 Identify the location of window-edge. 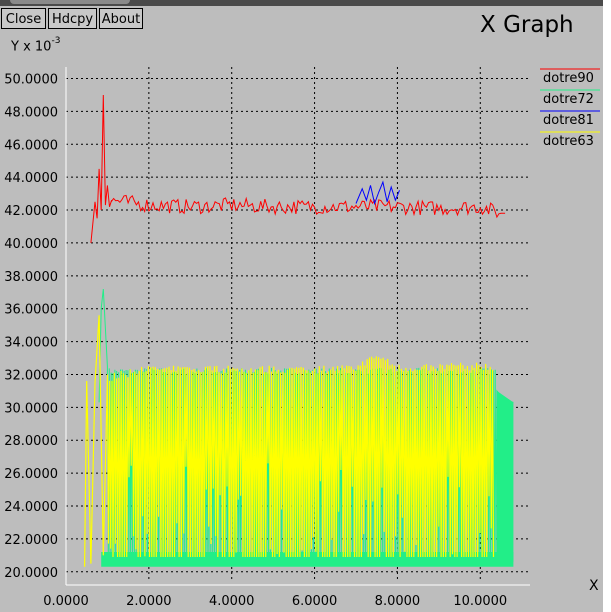
(607, 306).